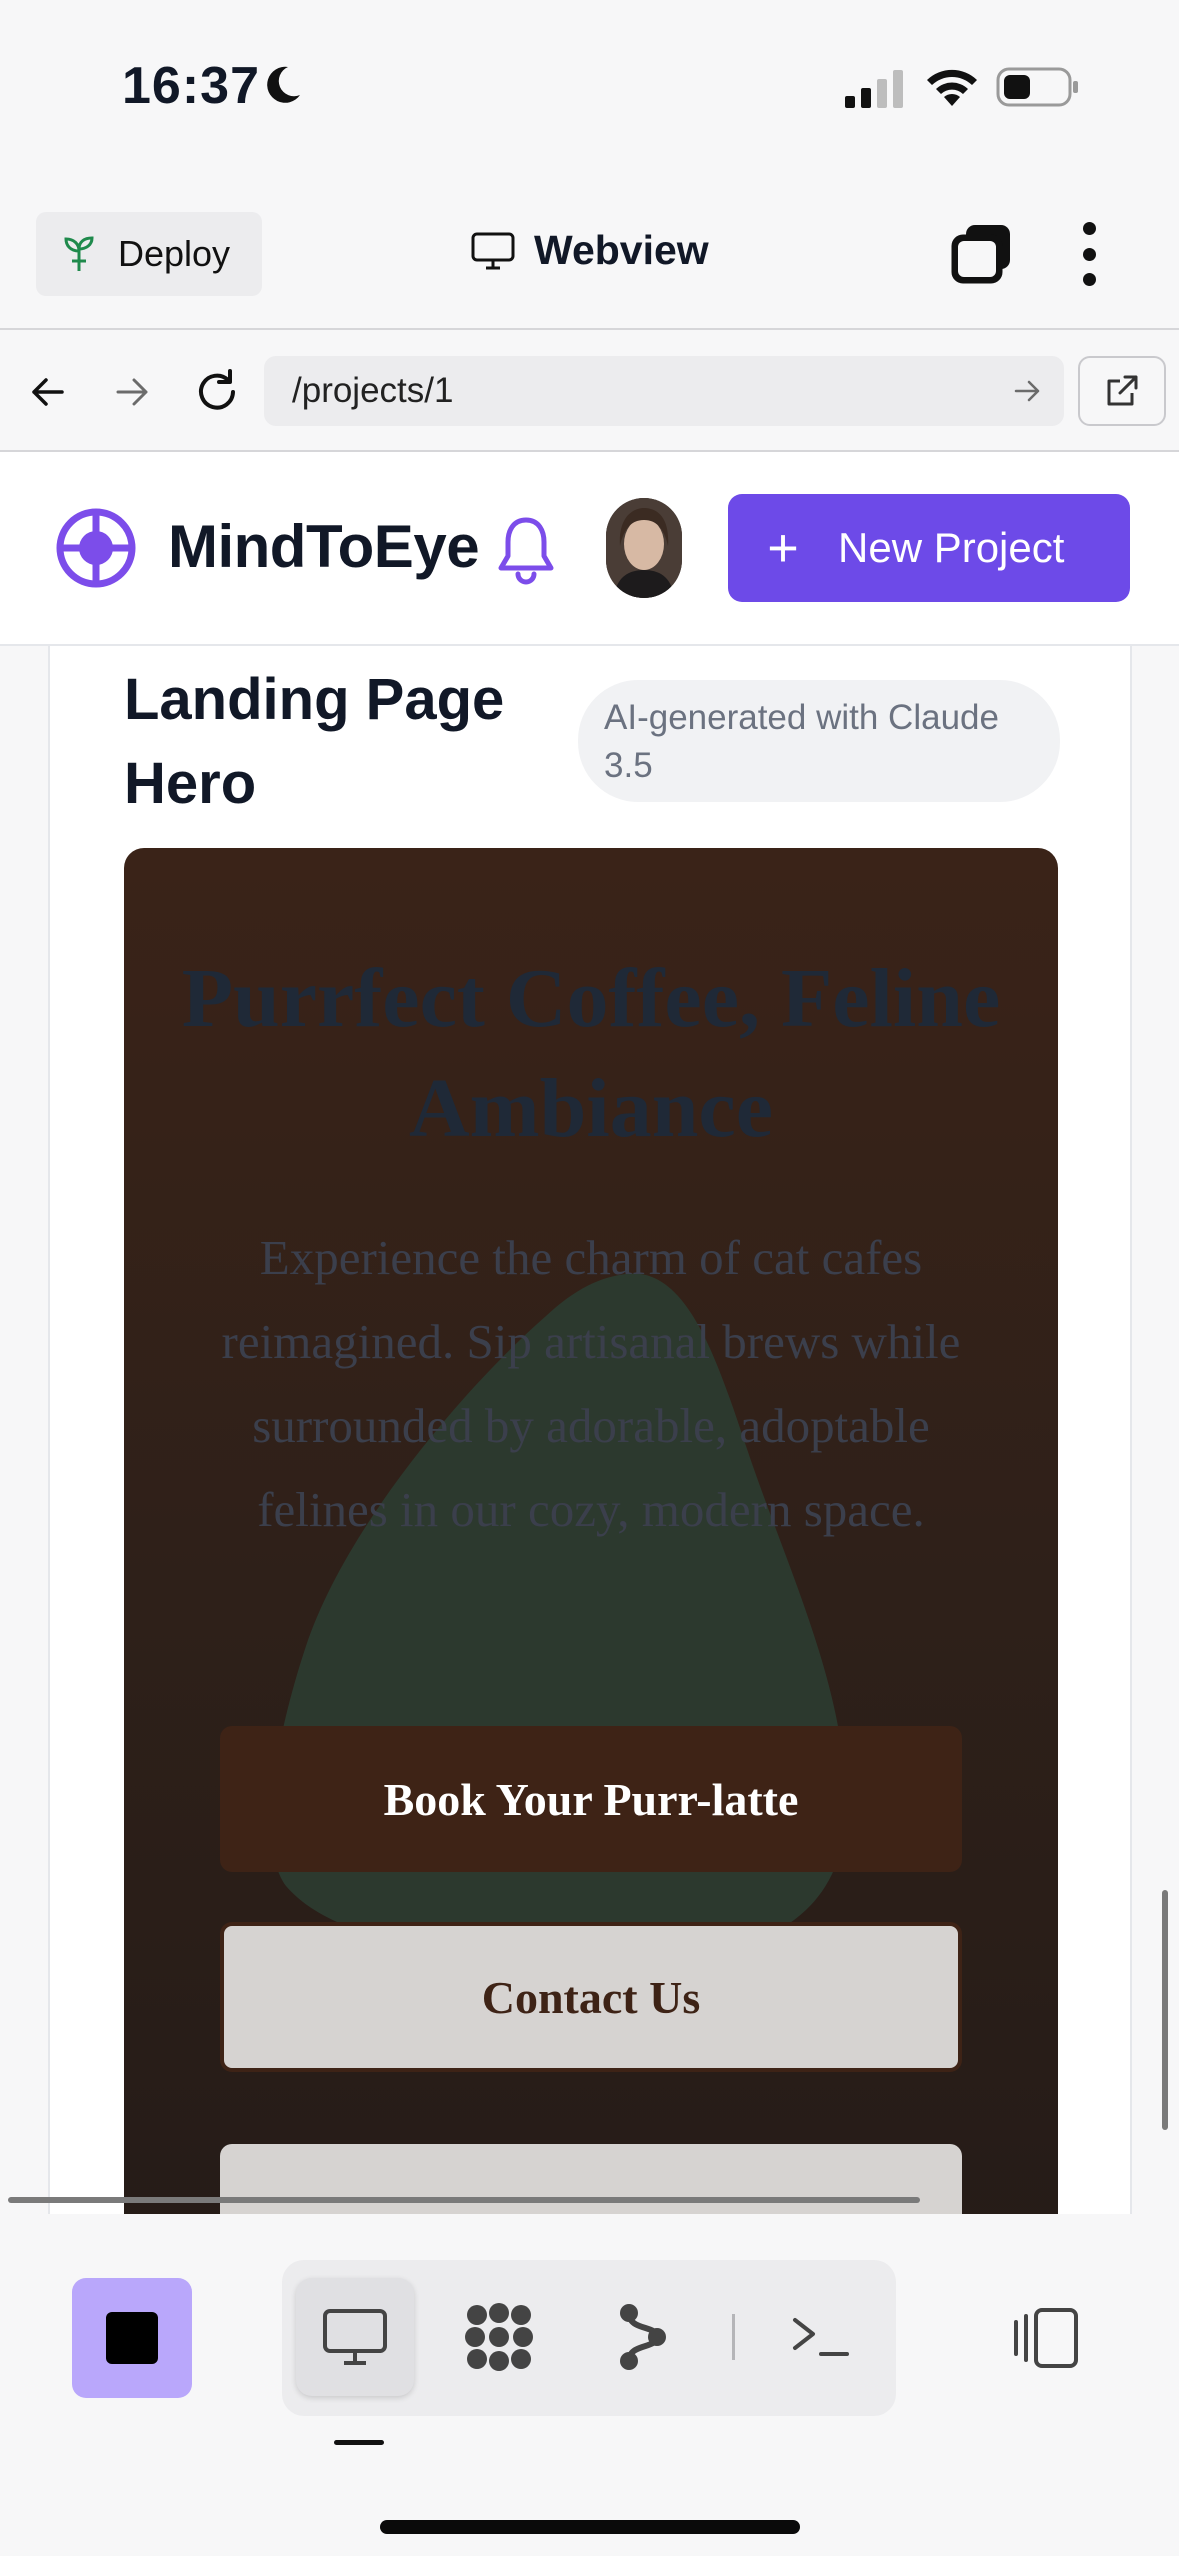  Describe the element at coordinates (1044, 2338) in the screenshot. I see `panel-toggle-icon` at that location.